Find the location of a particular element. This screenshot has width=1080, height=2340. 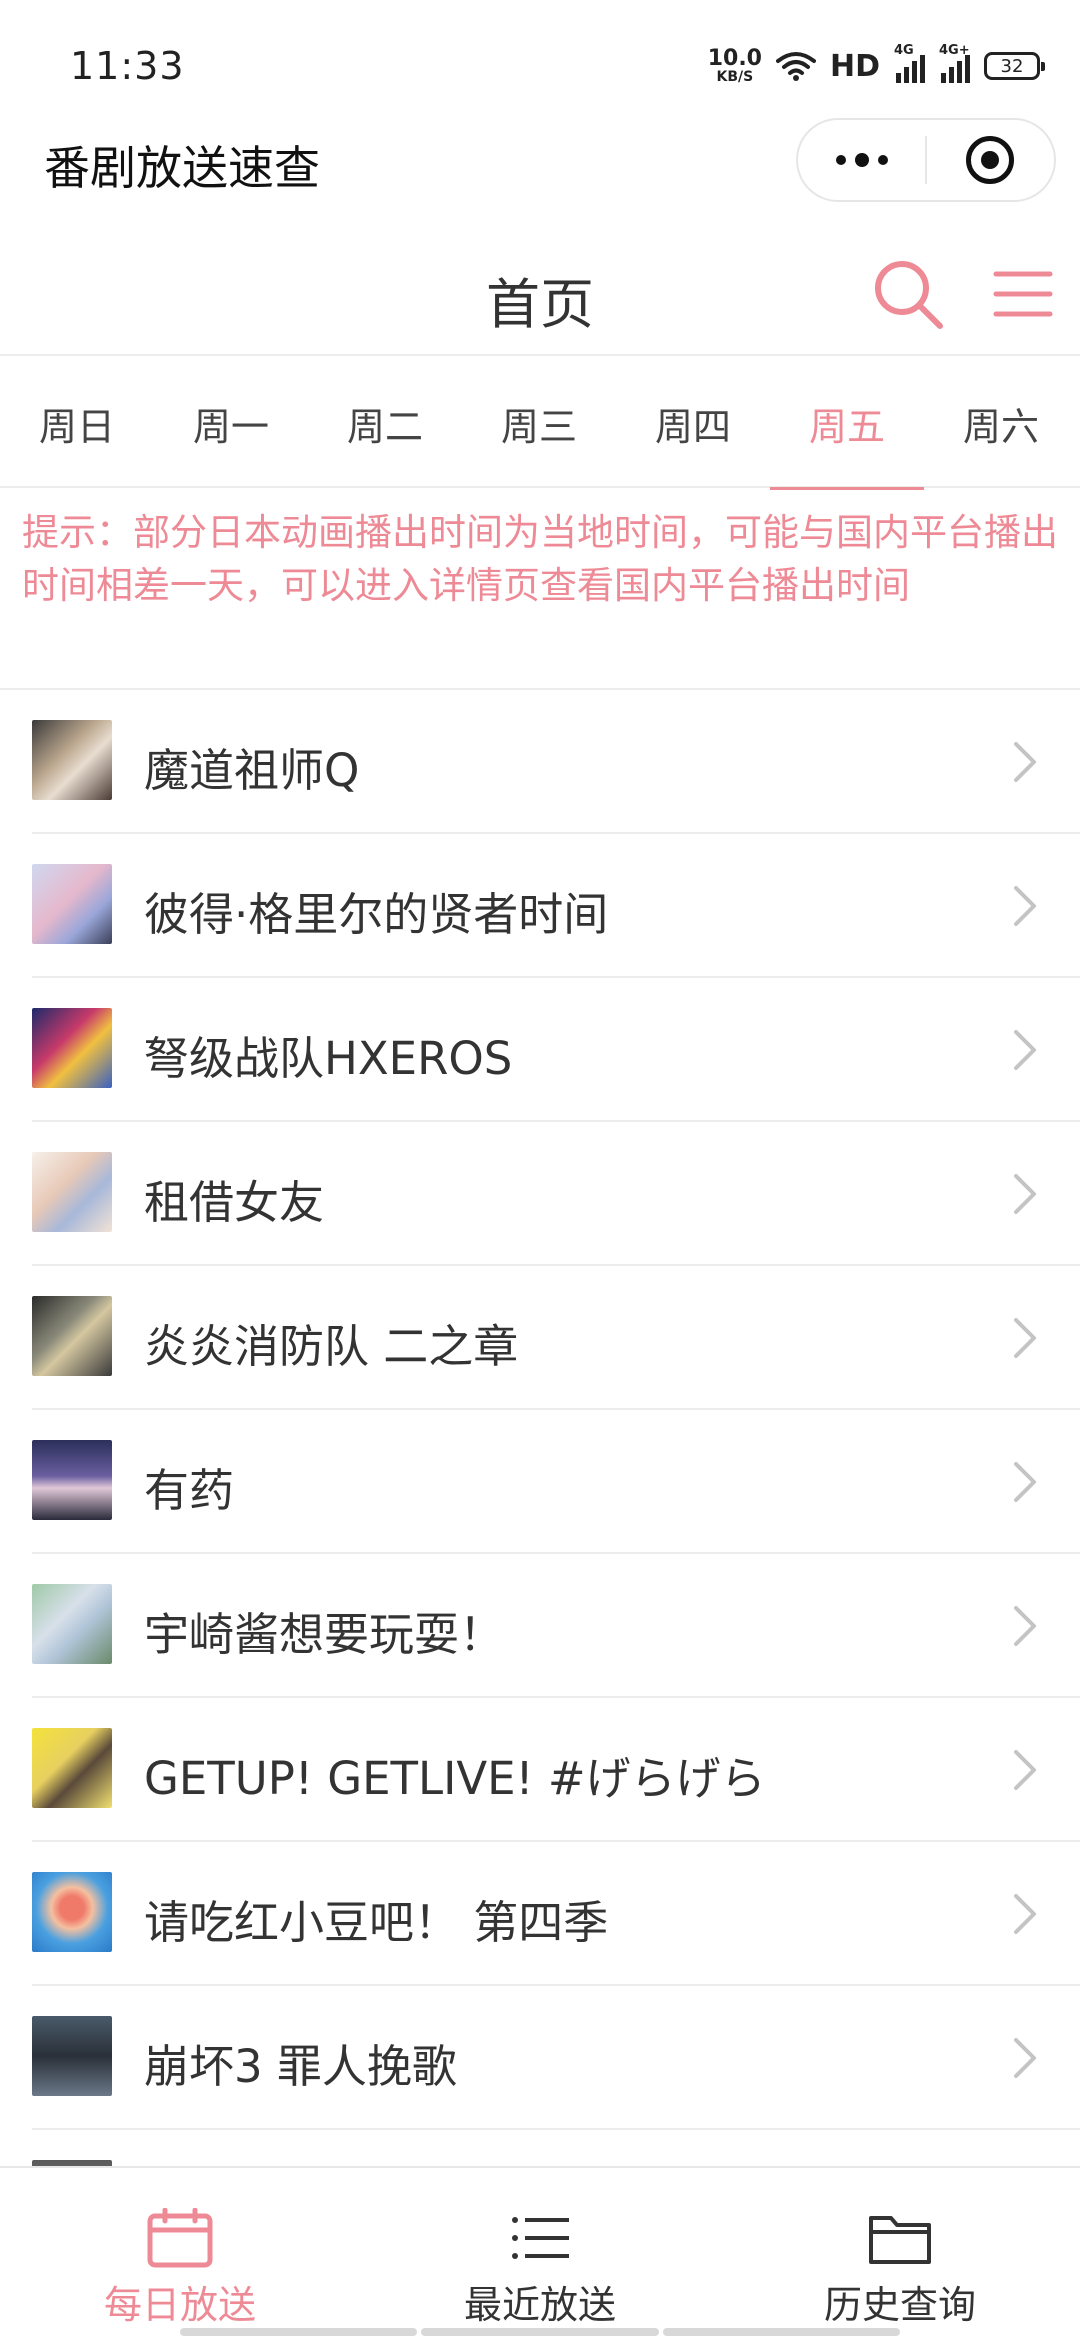

tab-monday: 周一 is located at coordinates (231, 423).